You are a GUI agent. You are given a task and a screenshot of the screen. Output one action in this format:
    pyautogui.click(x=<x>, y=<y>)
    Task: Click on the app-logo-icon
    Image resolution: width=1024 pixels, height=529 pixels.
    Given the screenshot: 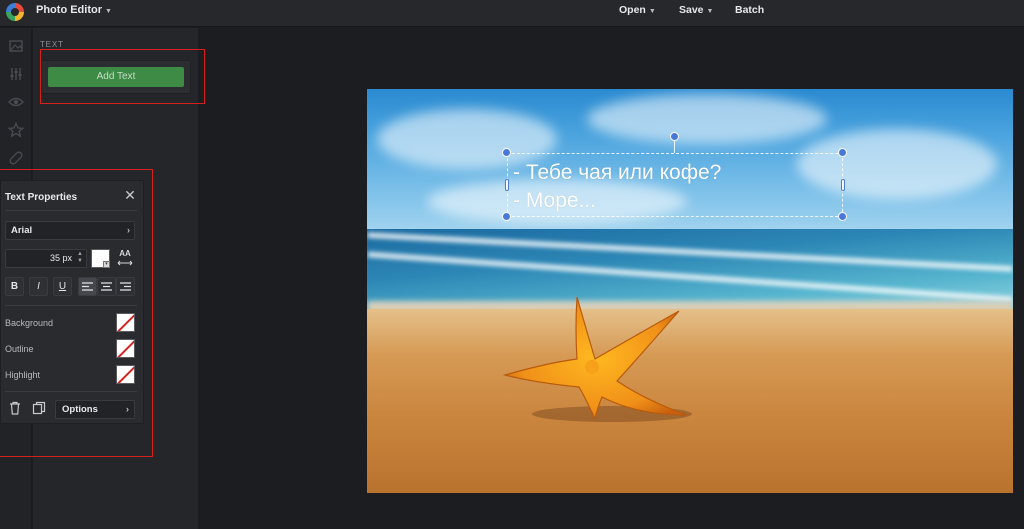 What is the action you would take?
    pyautogui.click(x=15, y=12)
    